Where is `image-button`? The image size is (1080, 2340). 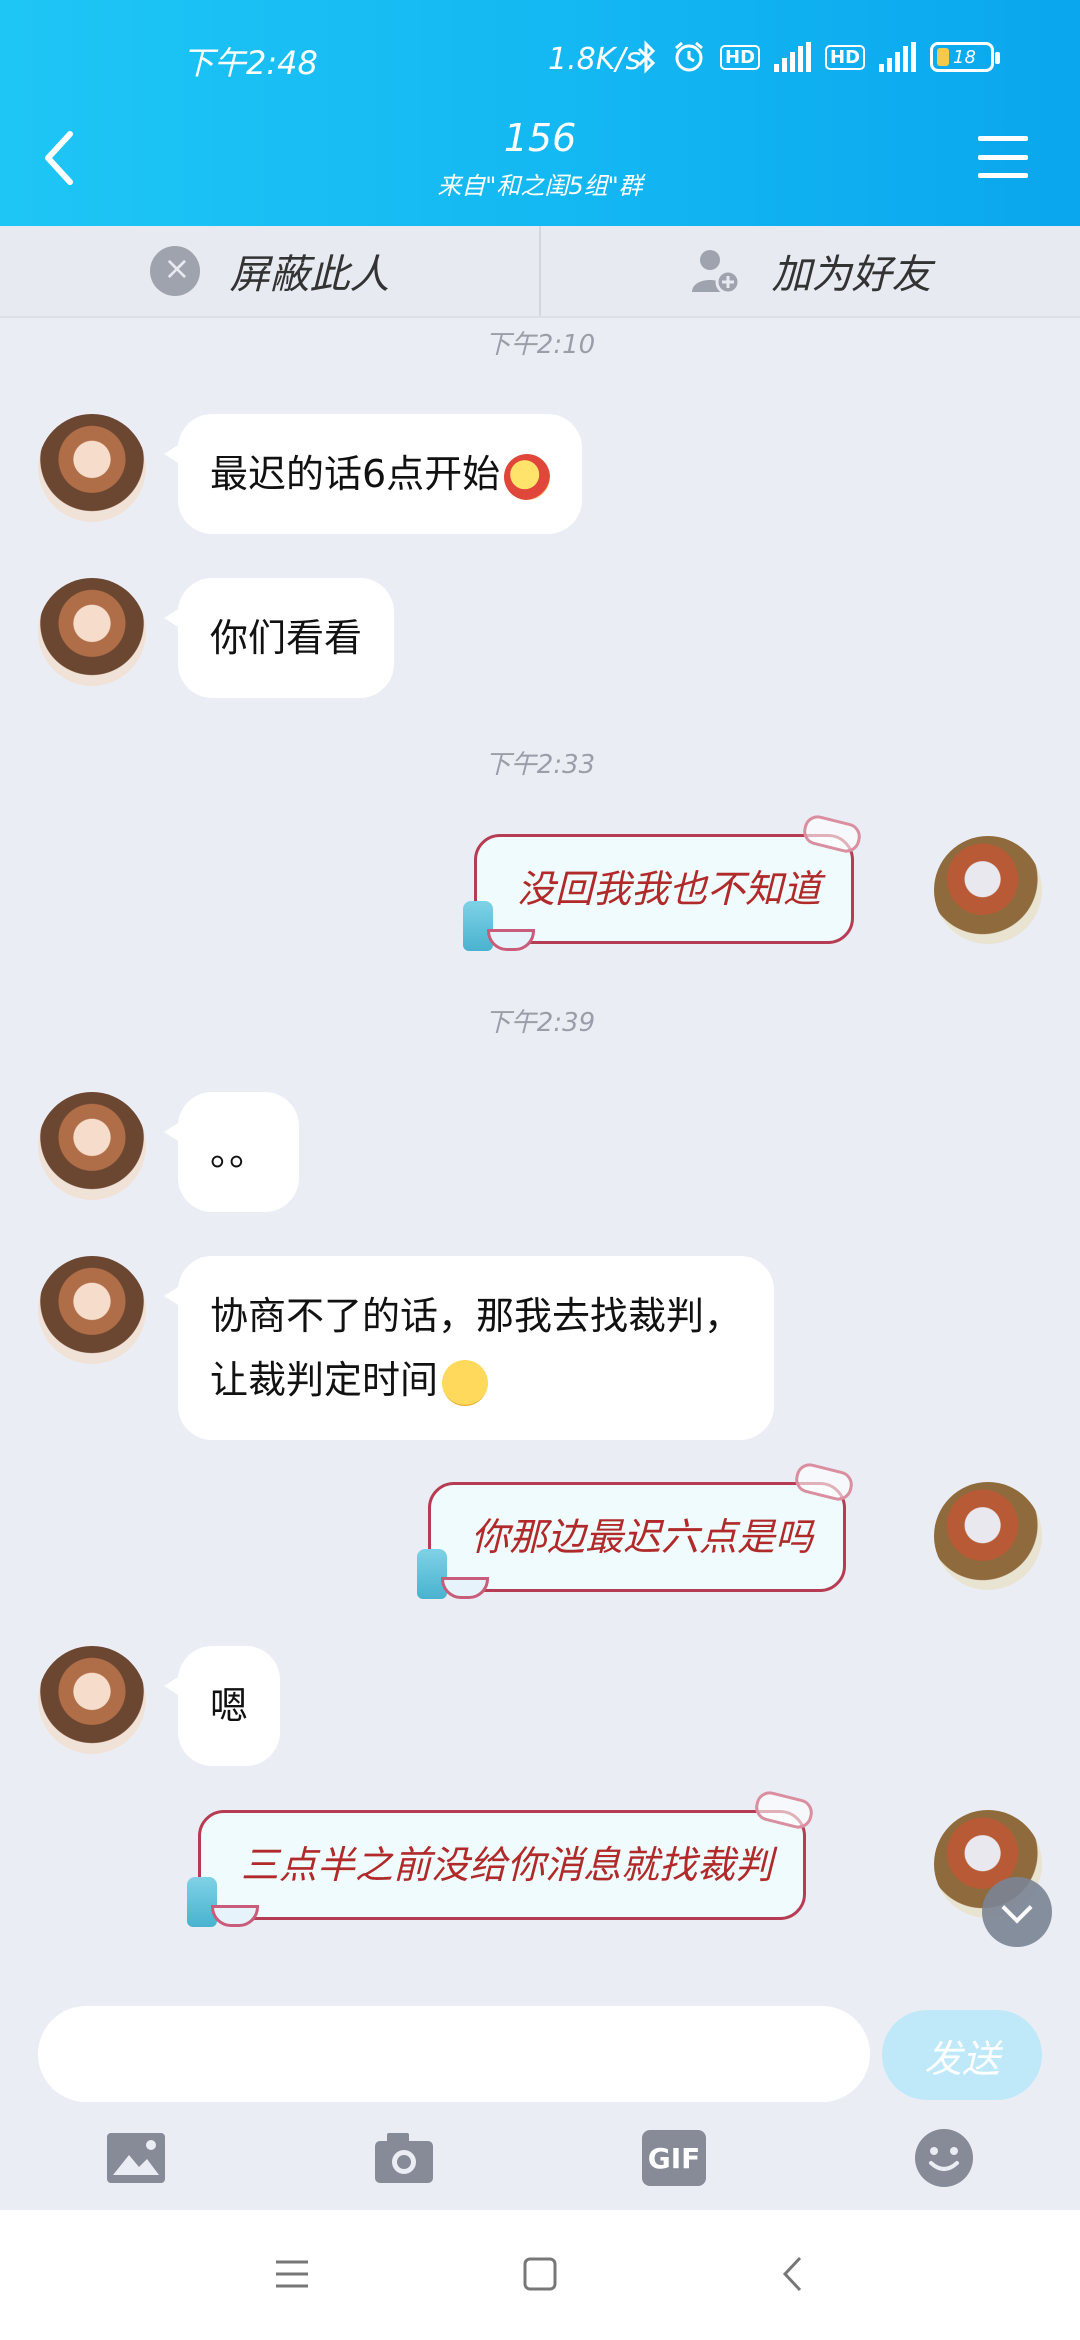
image-button is located at coordinates (136, 2158).